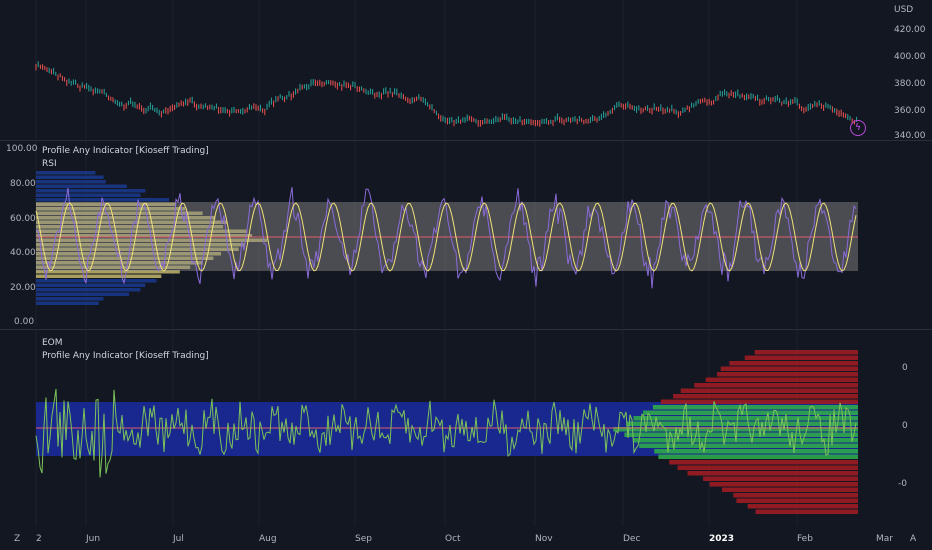 This screenshot has height=550, width=932. What do you see at coordinates (912, 234) in the screenshot?
I see `rsi-axis` at bounding box center [912, 234].